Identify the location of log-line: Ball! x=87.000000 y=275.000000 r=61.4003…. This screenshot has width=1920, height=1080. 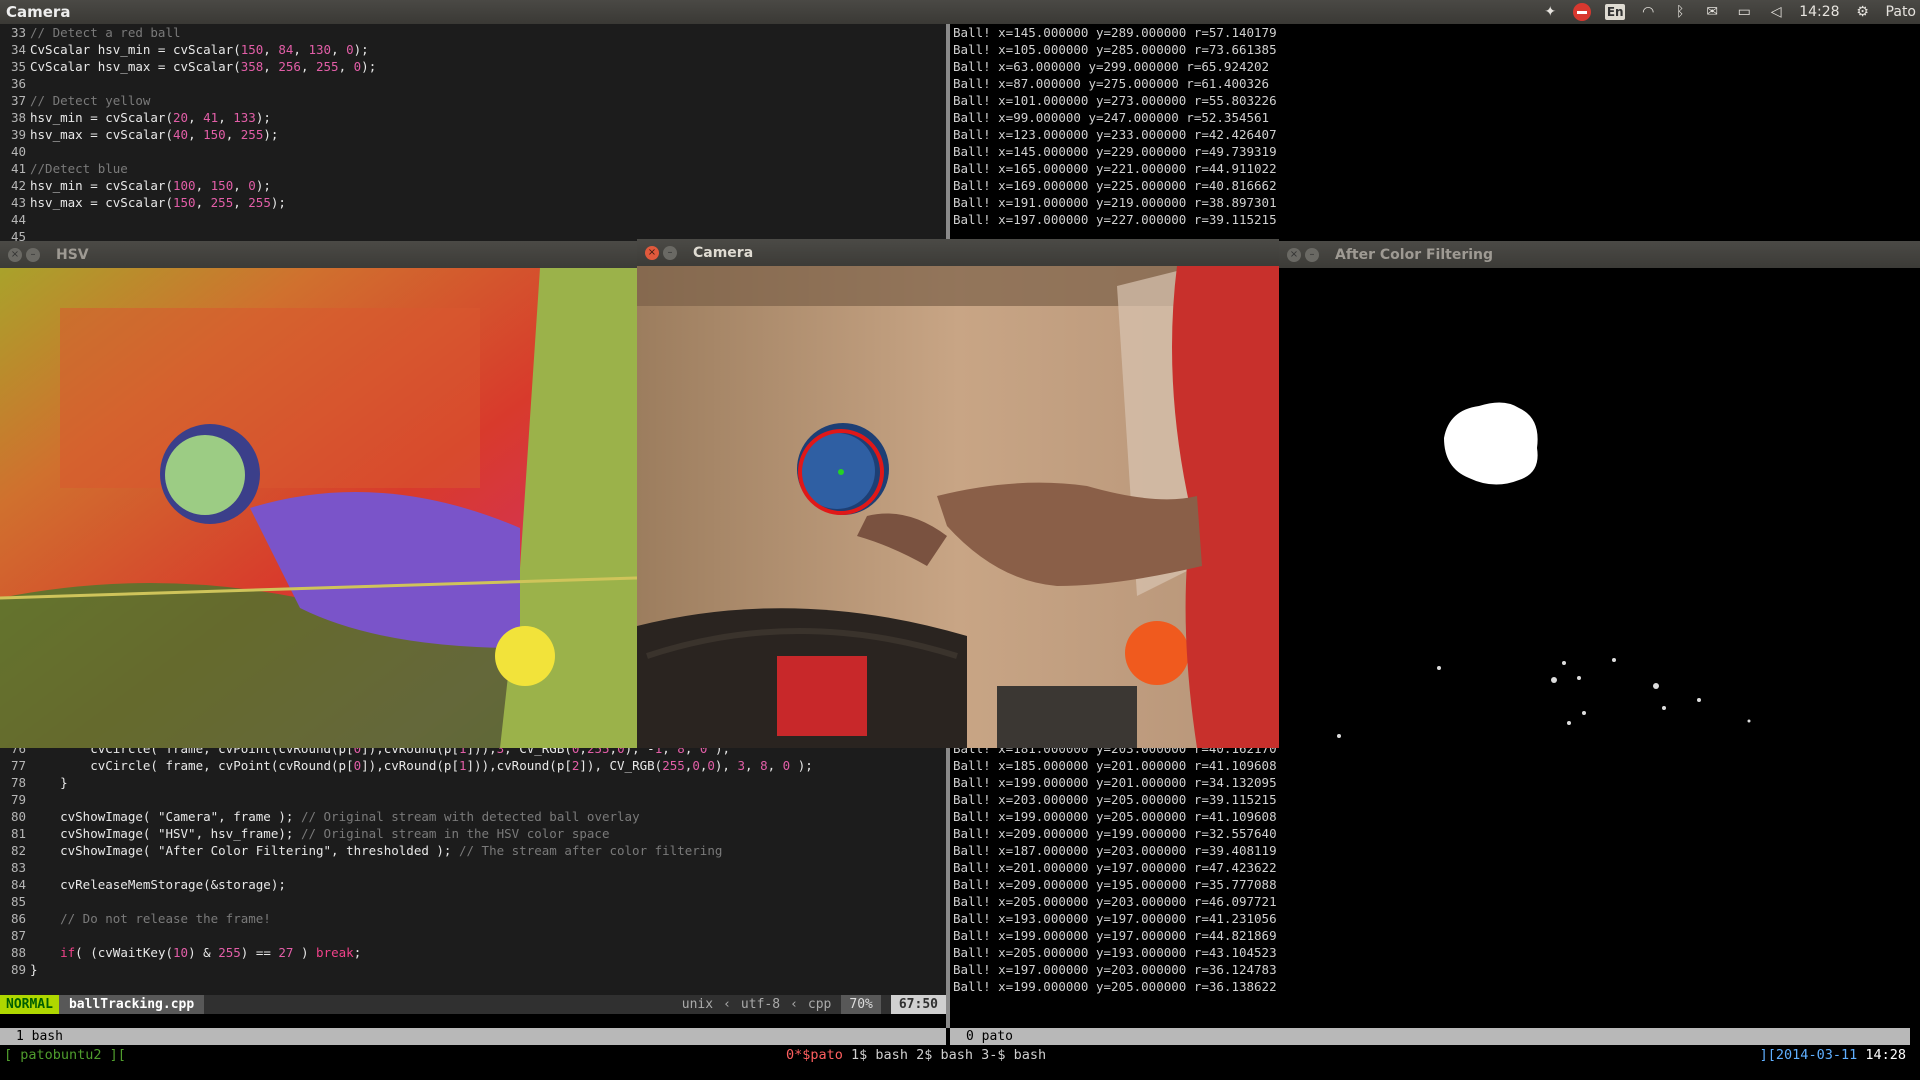
(1111, 83).